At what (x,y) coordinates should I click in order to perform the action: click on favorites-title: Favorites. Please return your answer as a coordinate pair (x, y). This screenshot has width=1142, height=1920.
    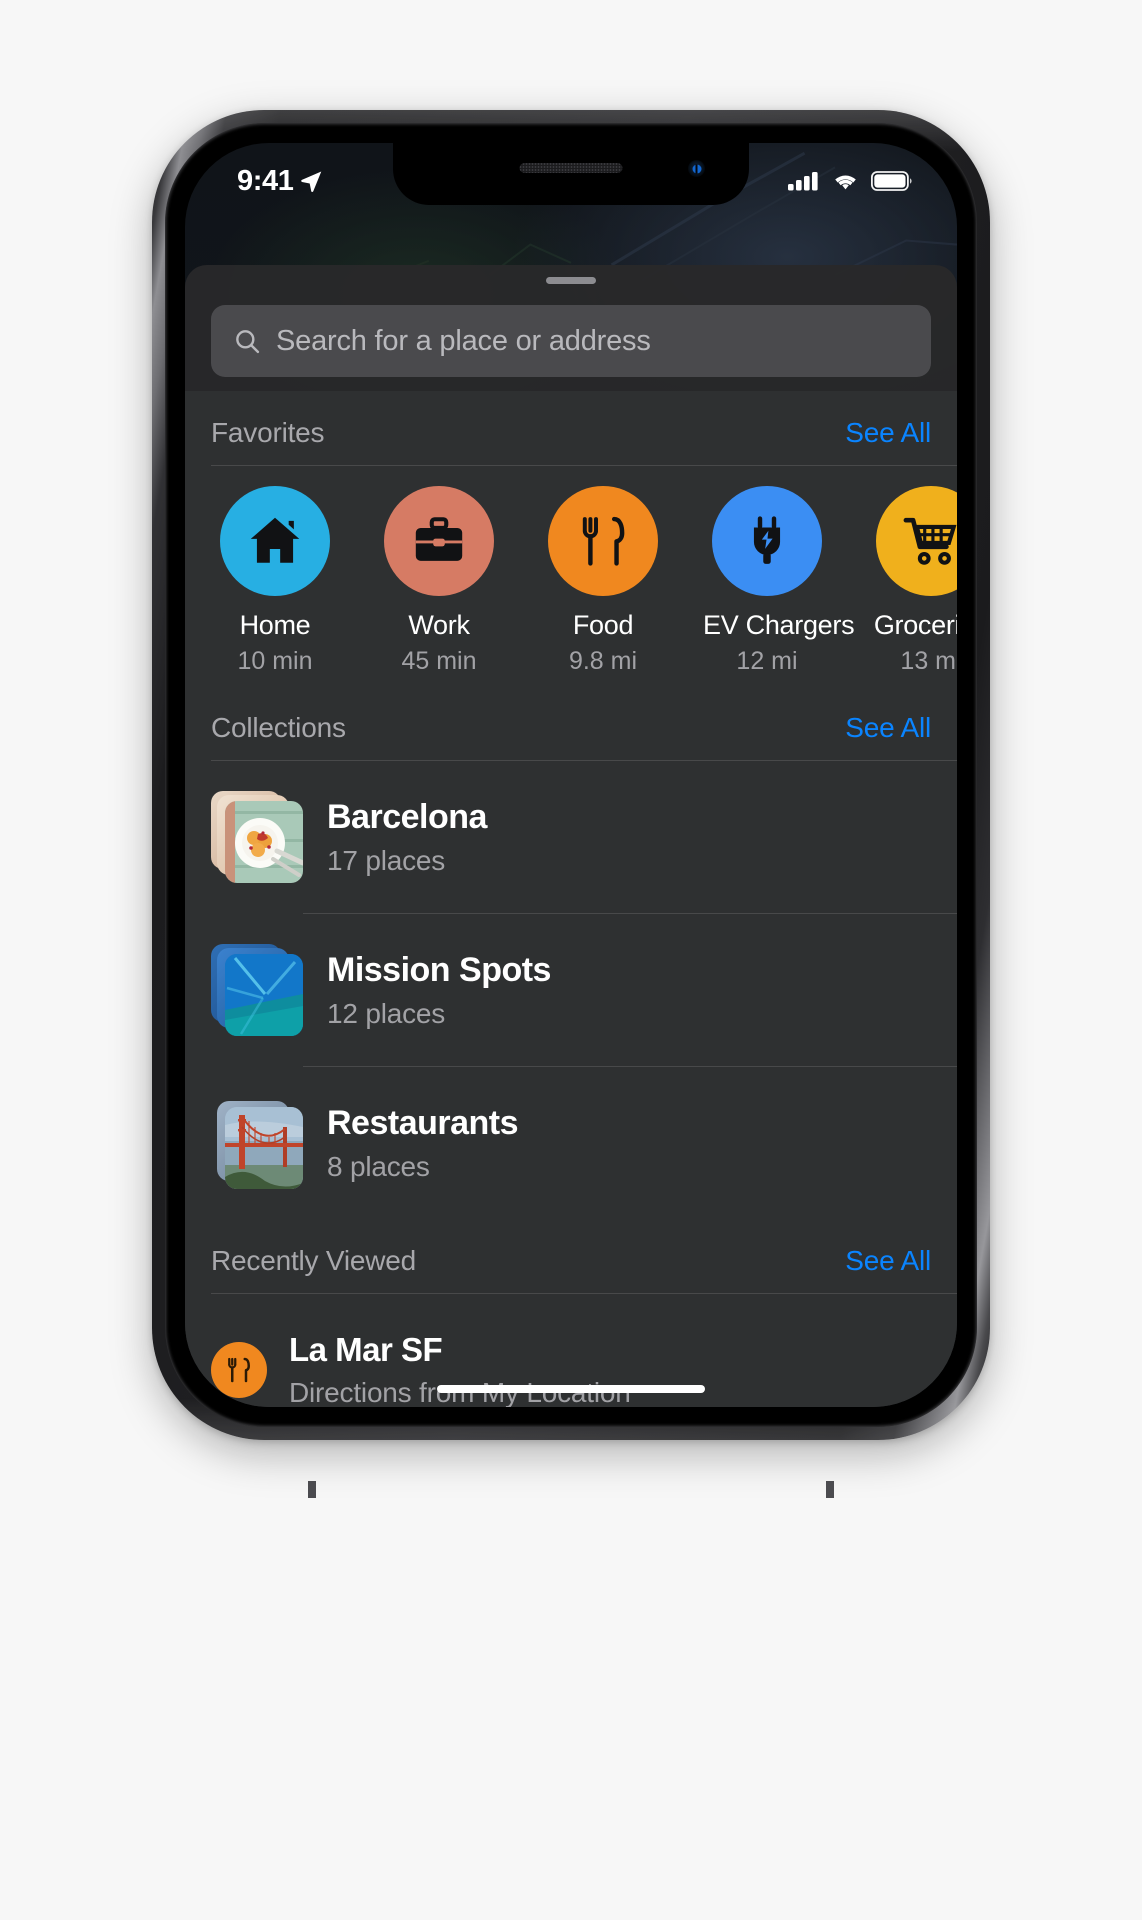
    Looking at the image, I should click on (268, 432).